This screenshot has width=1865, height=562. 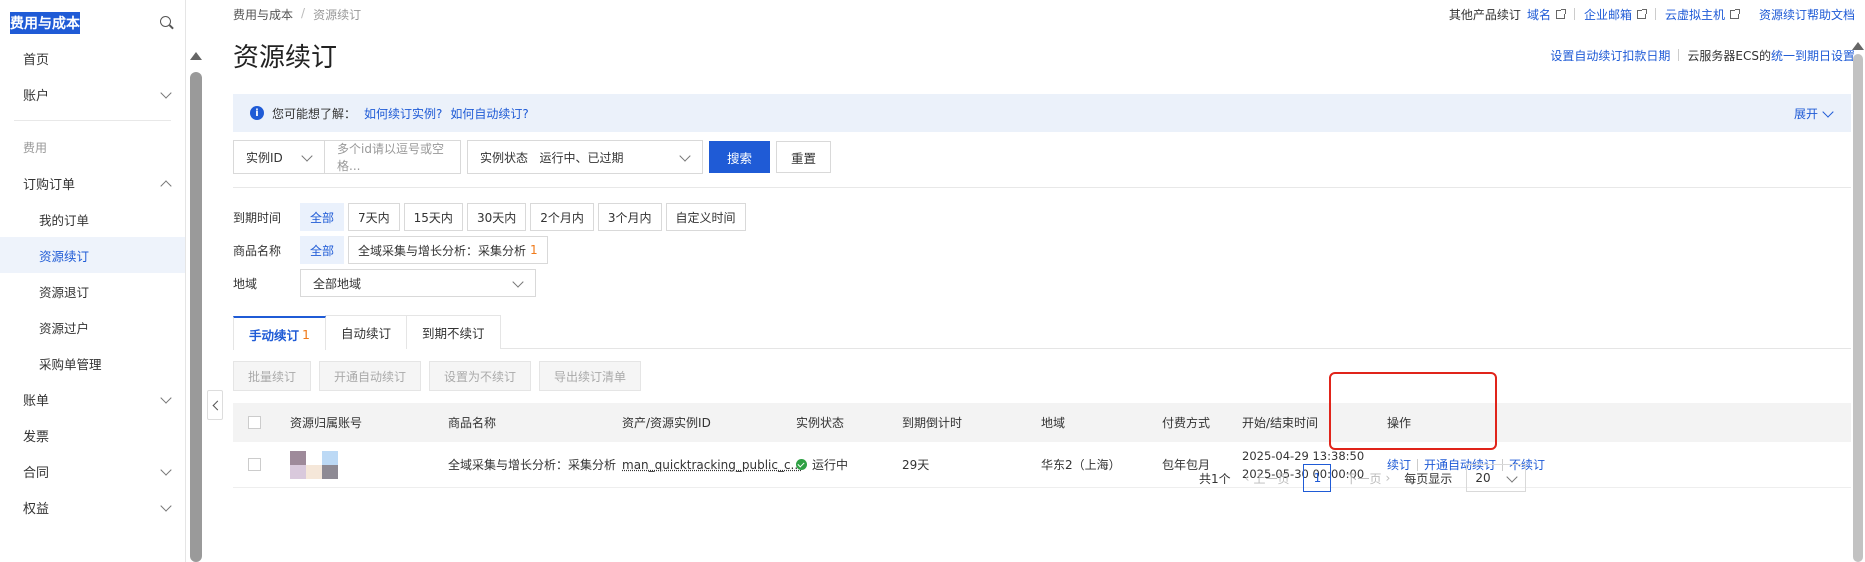 I want to click on region-filter-label: 地域, so click(x=245, y=283).